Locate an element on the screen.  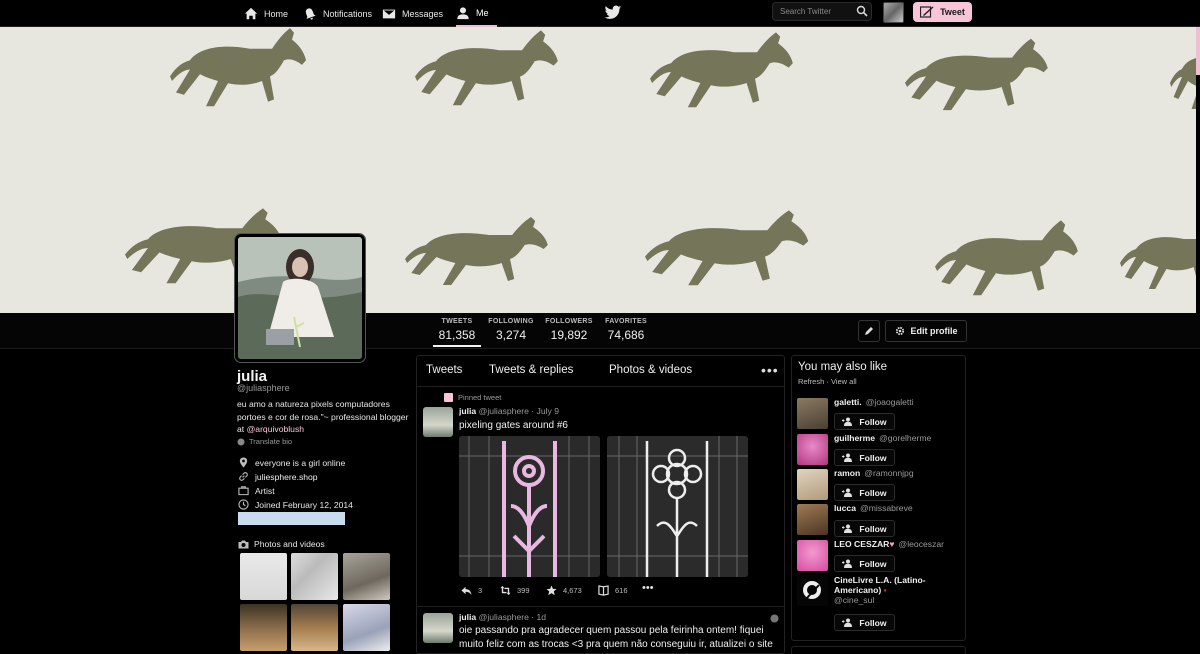
tweet-image-white-gate is located at coordinates (677, 506).